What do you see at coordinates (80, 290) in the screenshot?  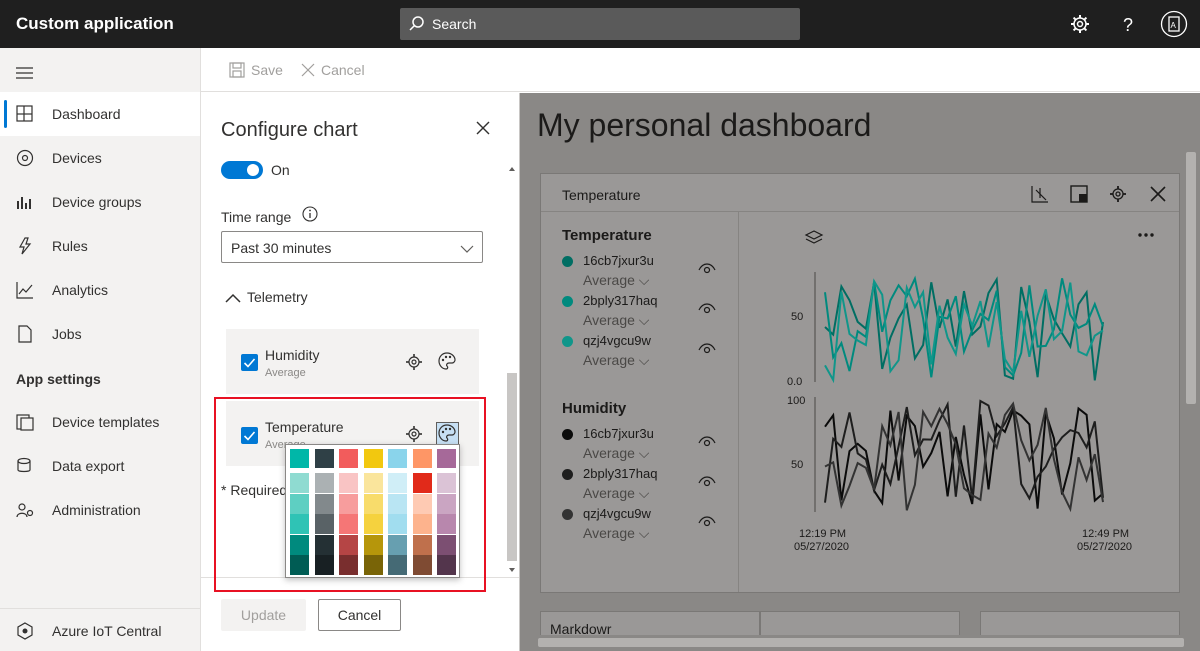 I see `sidebar-item-label: Analytics` at bounding box center [80, 290].